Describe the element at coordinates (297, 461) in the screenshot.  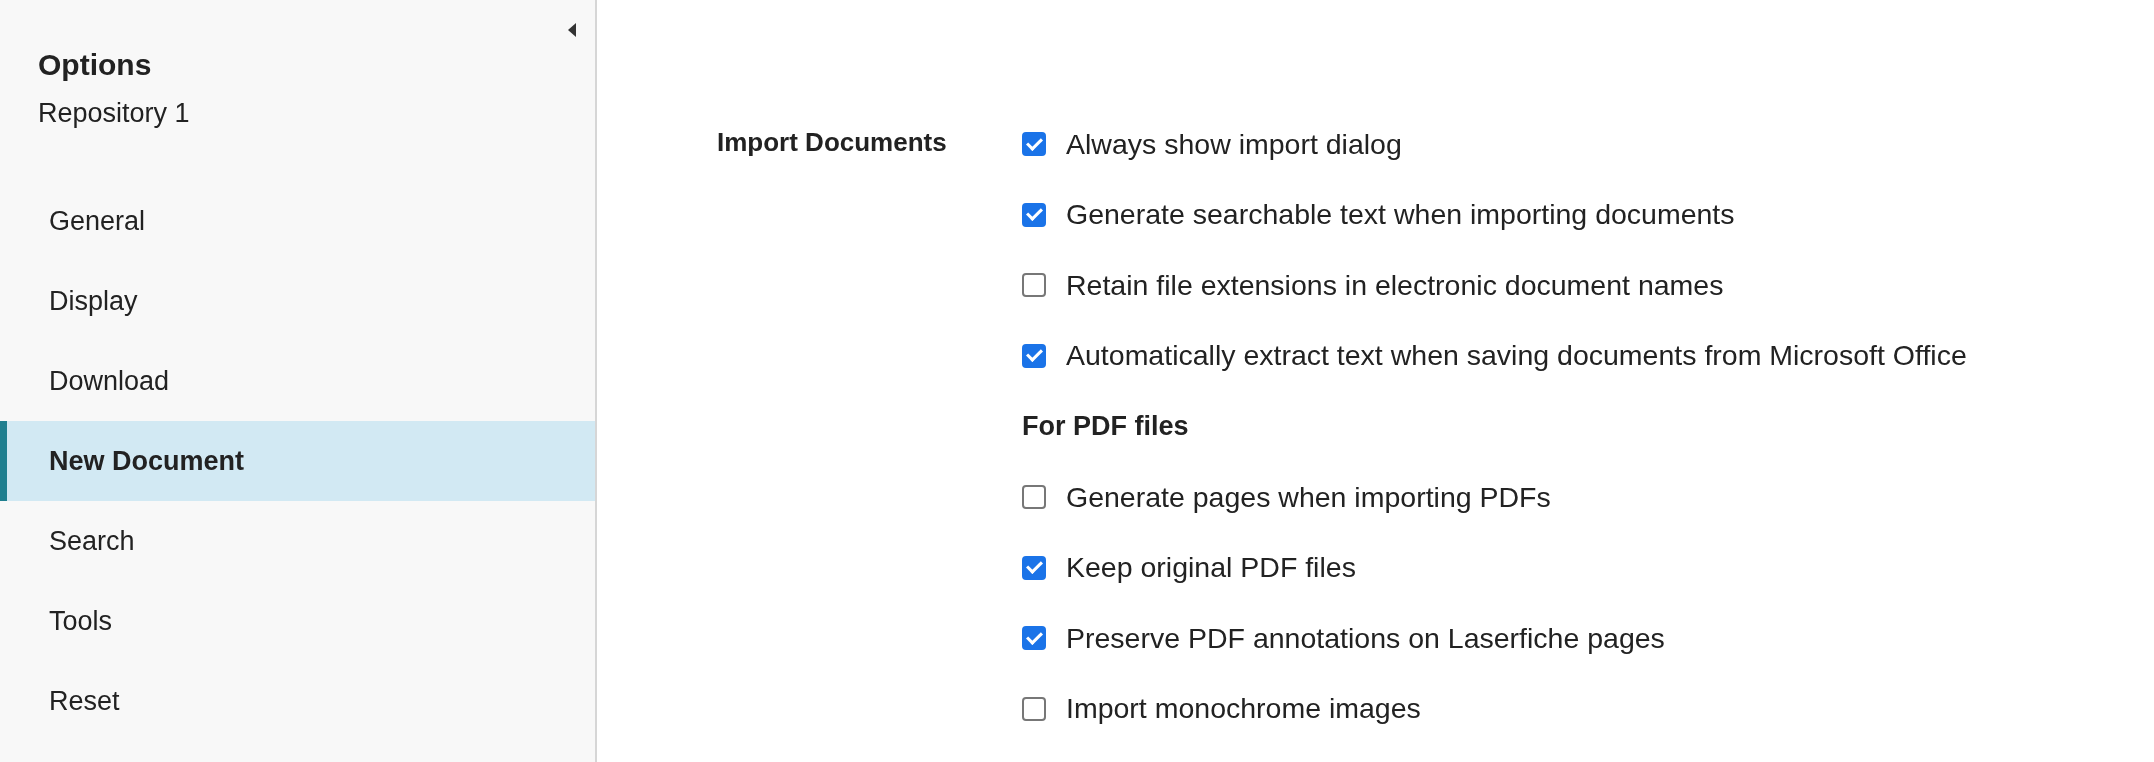
I see `sidebar-item: New Document` at that location.